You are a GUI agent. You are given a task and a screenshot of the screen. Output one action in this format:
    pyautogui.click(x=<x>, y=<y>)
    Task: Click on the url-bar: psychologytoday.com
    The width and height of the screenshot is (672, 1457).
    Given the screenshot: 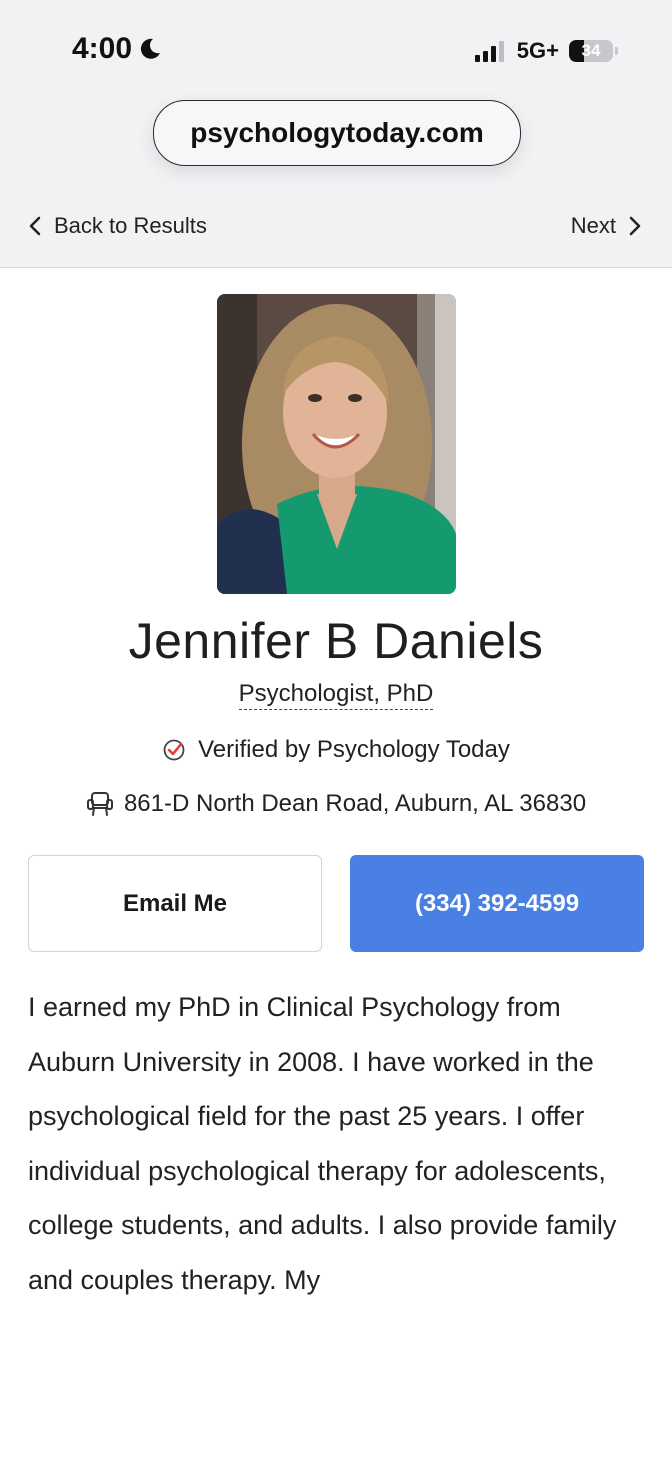 What is the action you would take?
    pyautogui.click(x=337, y=133)
    